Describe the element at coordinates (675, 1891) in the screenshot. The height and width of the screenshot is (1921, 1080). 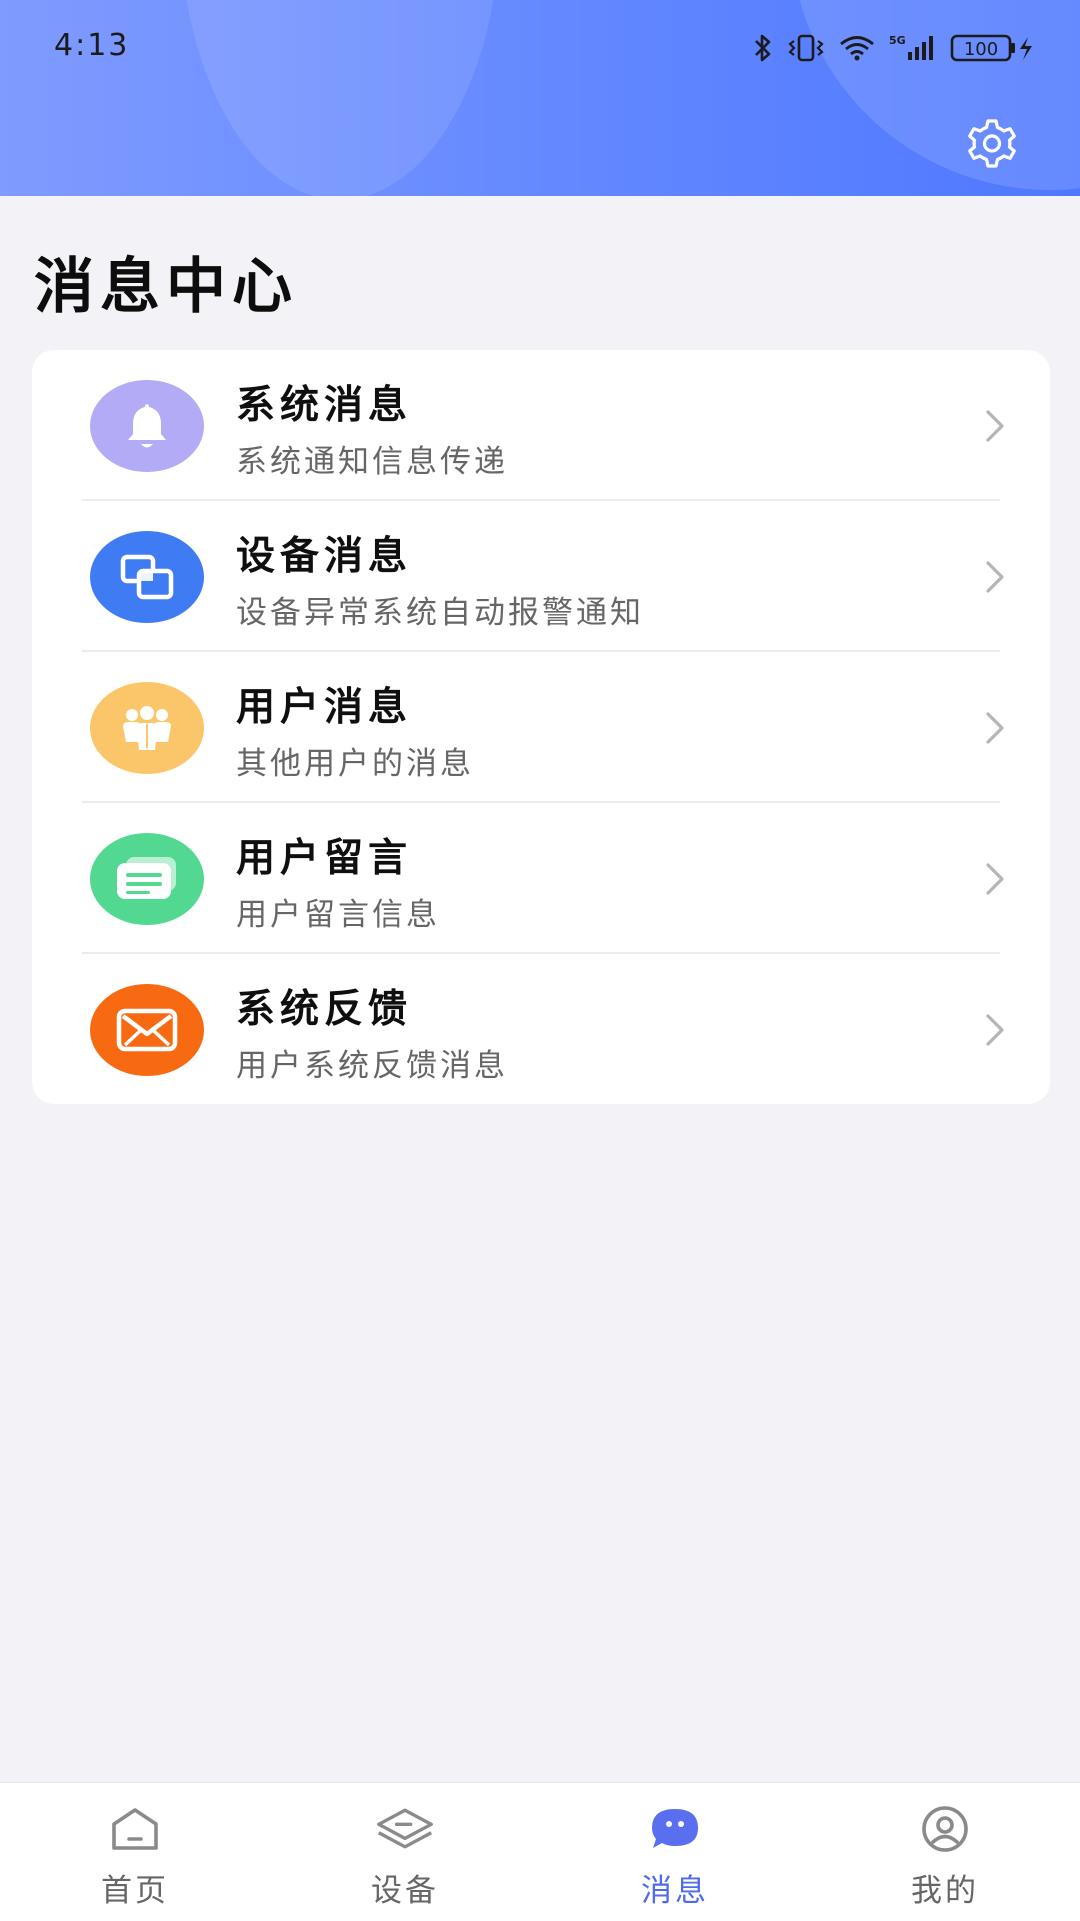
I see `tab-label: 消息` at that location.